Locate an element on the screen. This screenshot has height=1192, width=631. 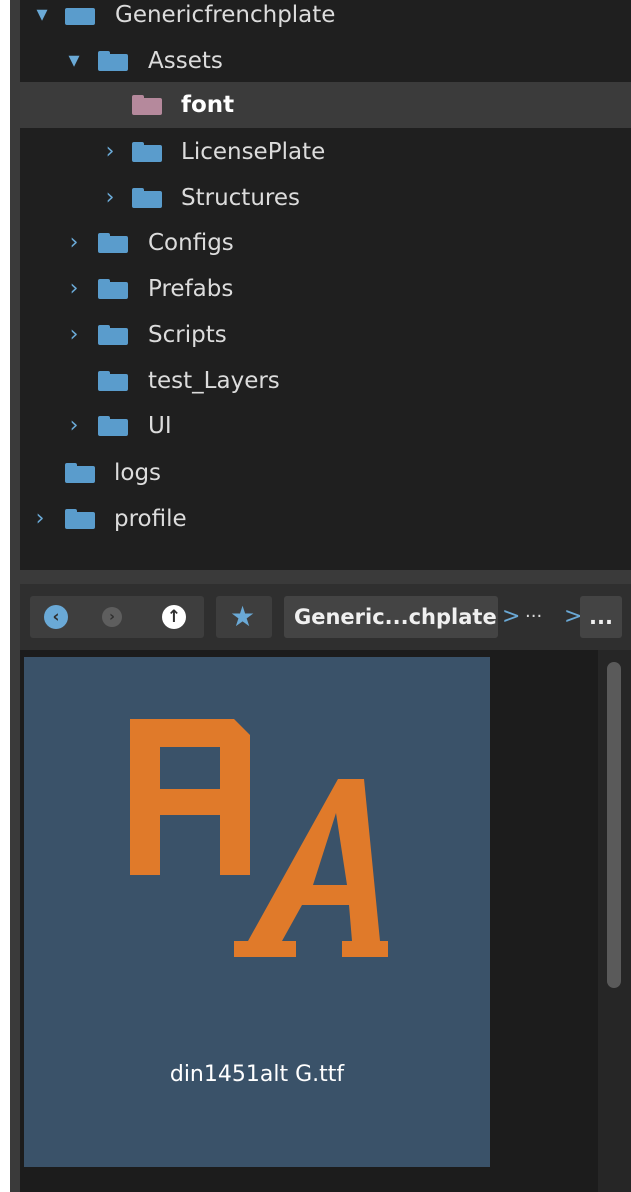
tree-item-label: LicensePlate is located at coordinates (253, 152).